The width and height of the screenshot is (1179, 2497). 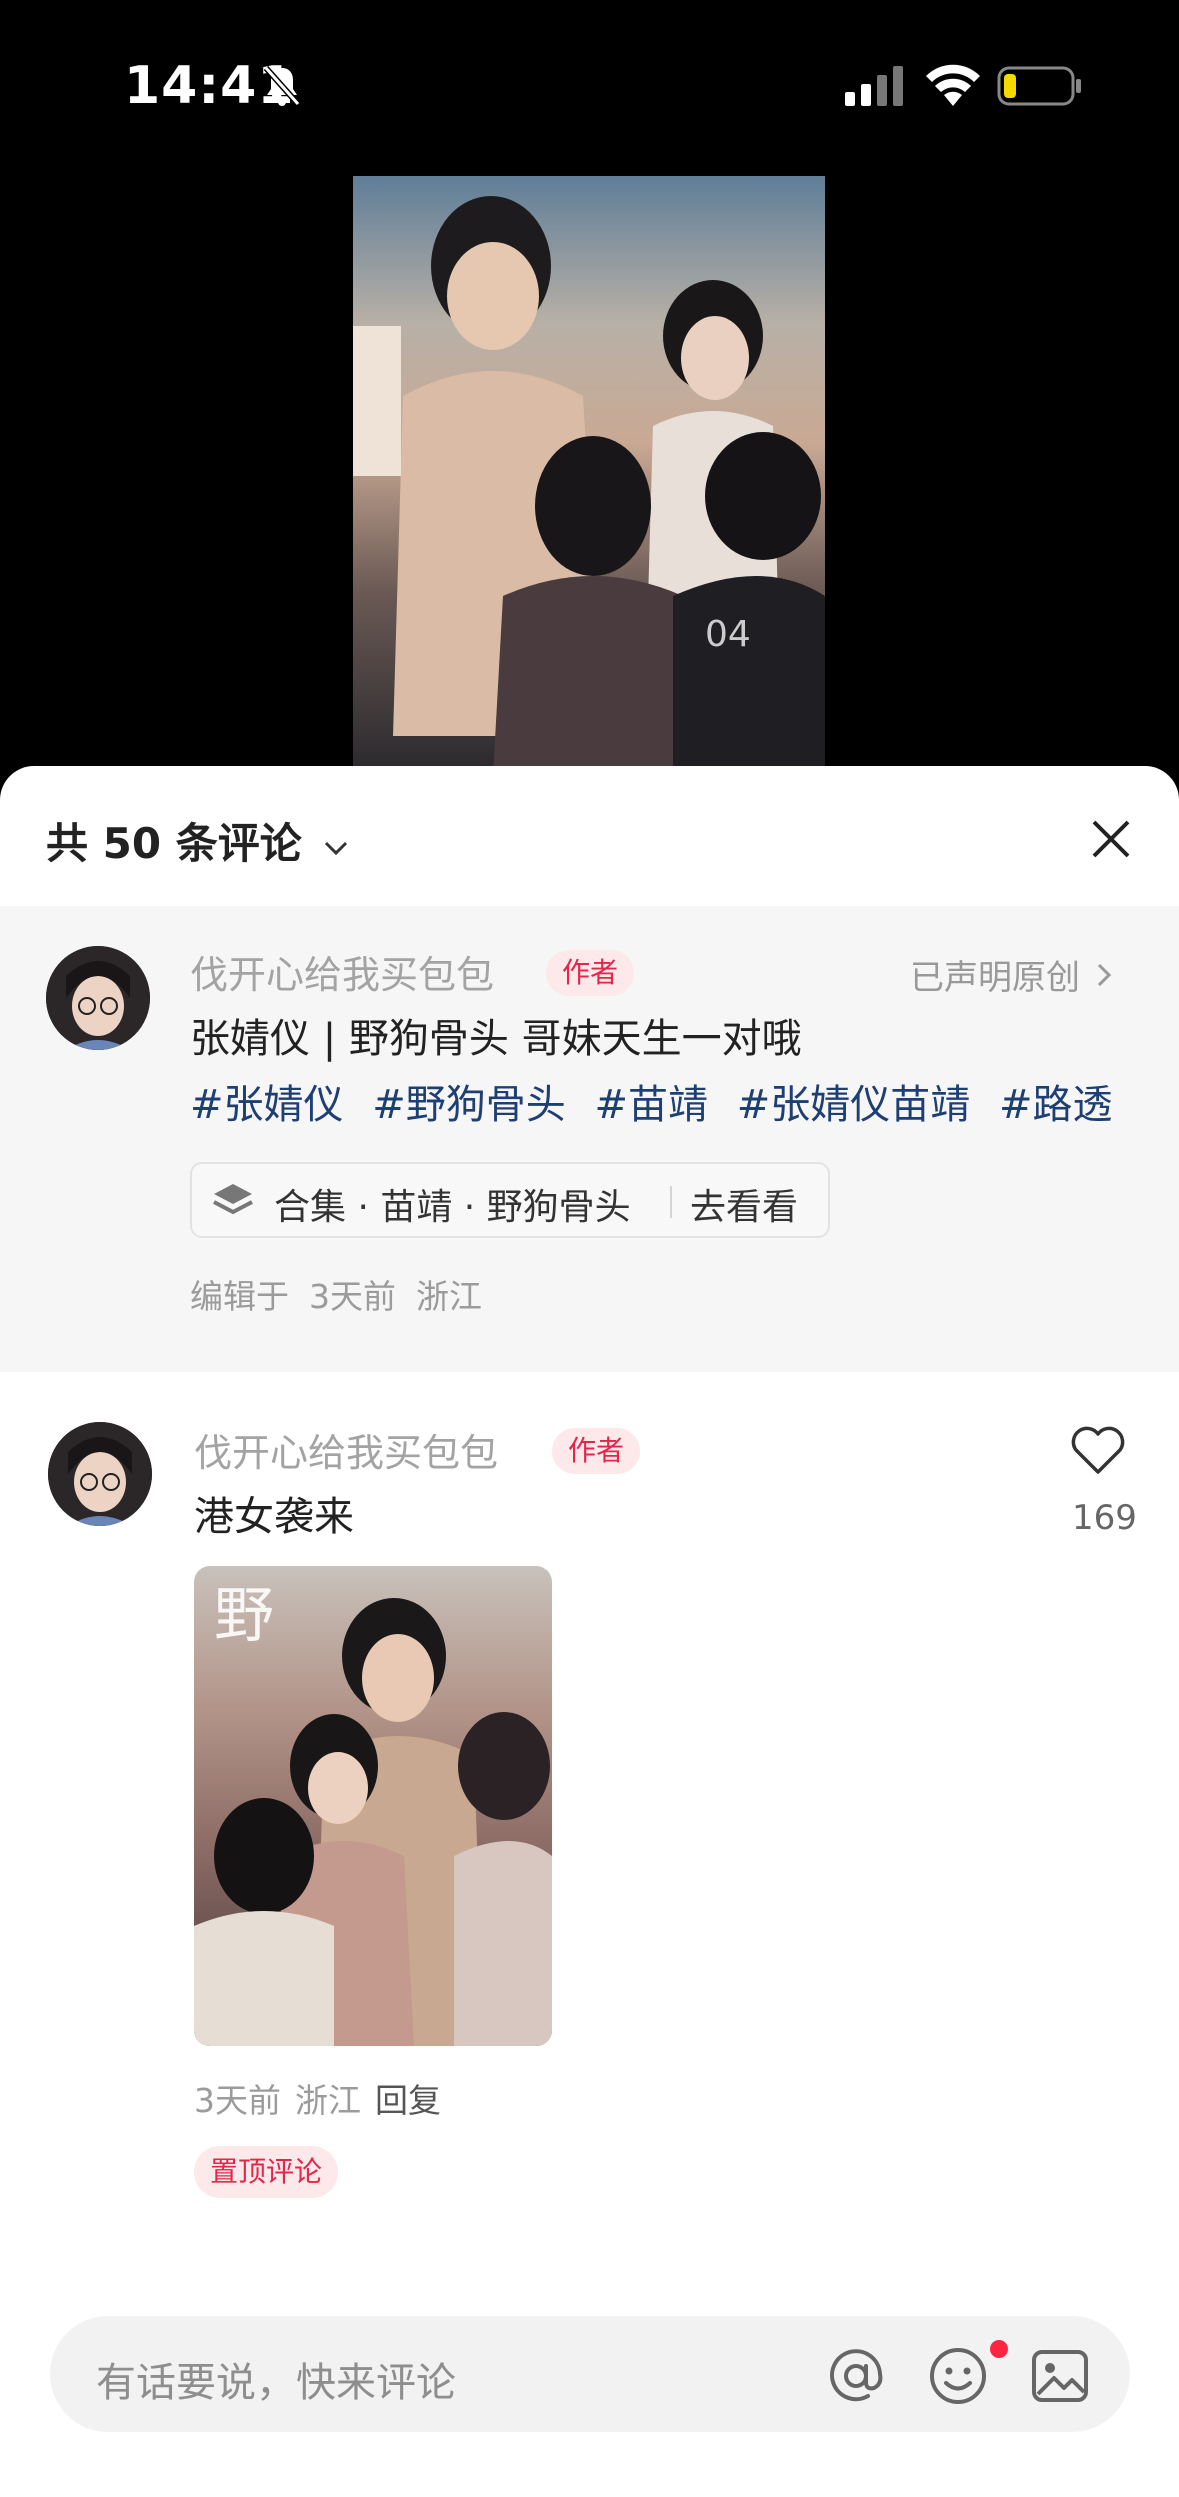 I want to click on video-preview: 04, so click(x=589, y=472).